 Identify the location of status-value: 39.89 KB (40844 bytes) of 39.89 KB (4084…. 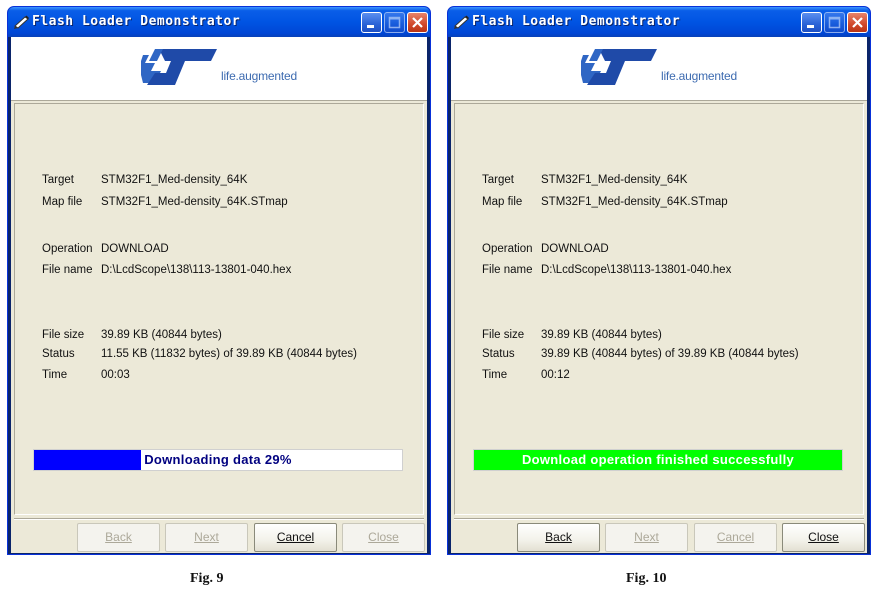
(670, 354).